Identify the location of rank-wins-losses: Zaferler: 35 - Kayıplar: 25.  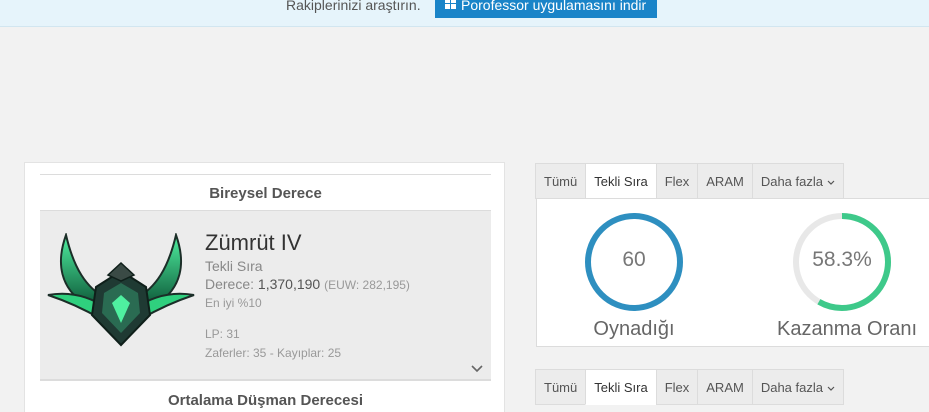
(273, 353).